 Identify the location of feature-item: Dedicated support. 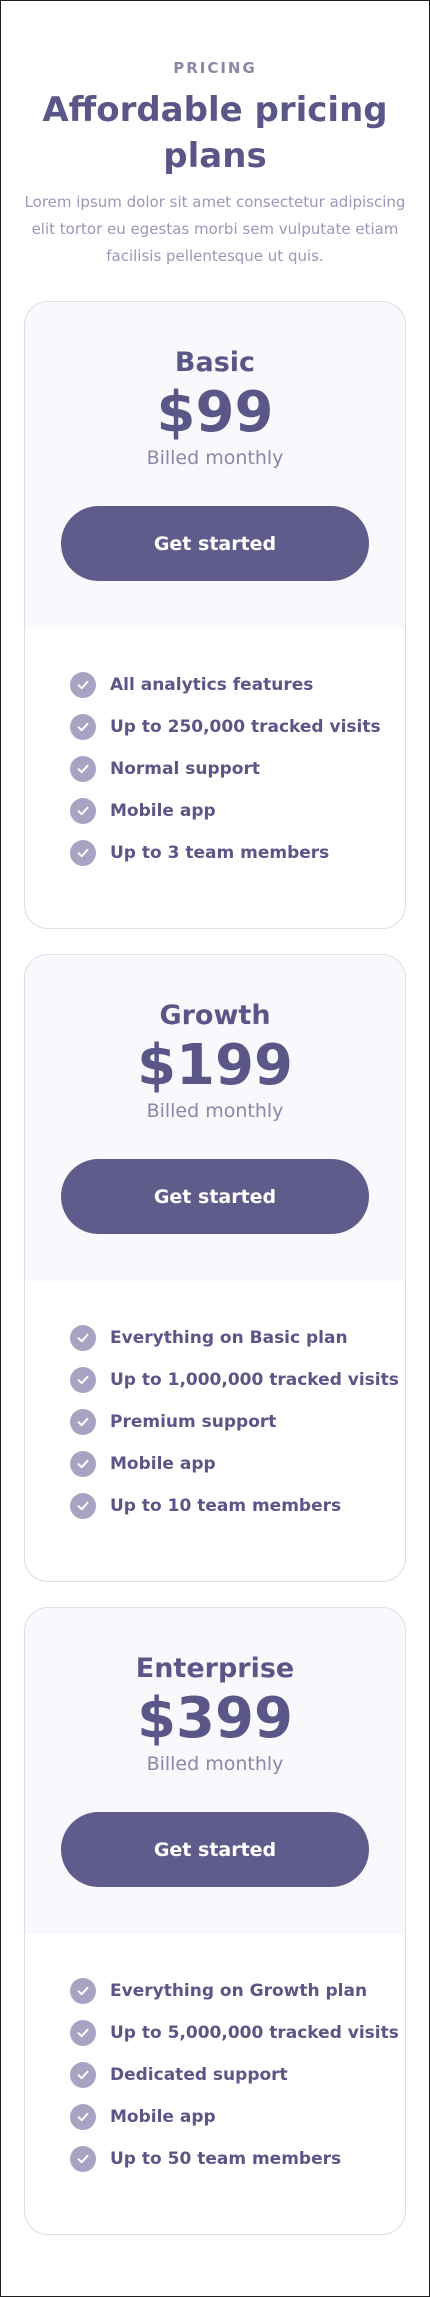
(237, 2075).